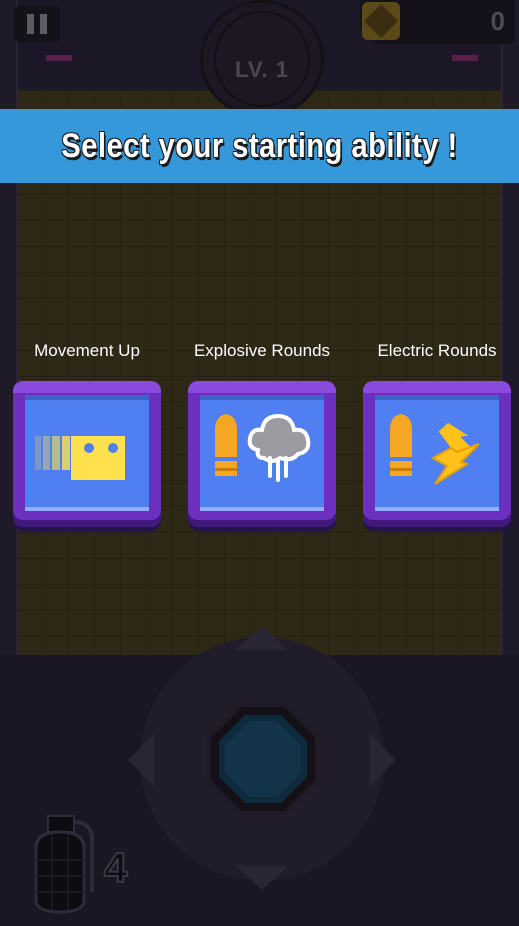 The width and height of the screenshot is (519, 926). What do you see at coordinates (80, 458) in the screenshot?
I see `dash-cube-icon` at bounding box center [80, 458].